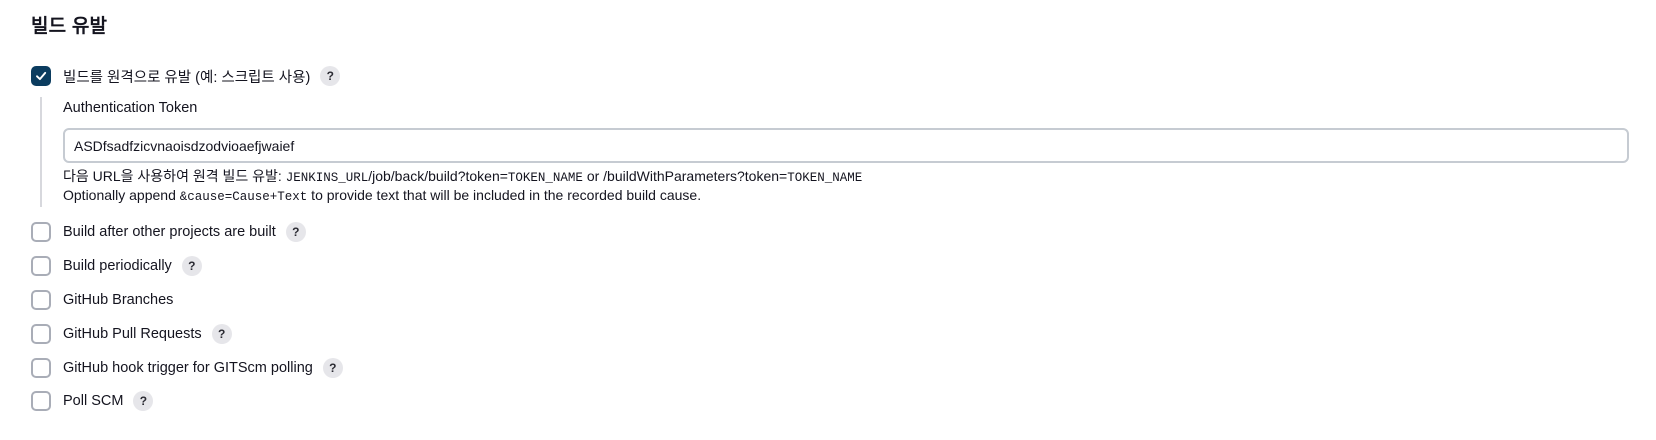 The image size is (1656, 440). Describe the element at coordinates (69, 26) in the screenshot. I see `section-title: 빌드 유발` at that location.